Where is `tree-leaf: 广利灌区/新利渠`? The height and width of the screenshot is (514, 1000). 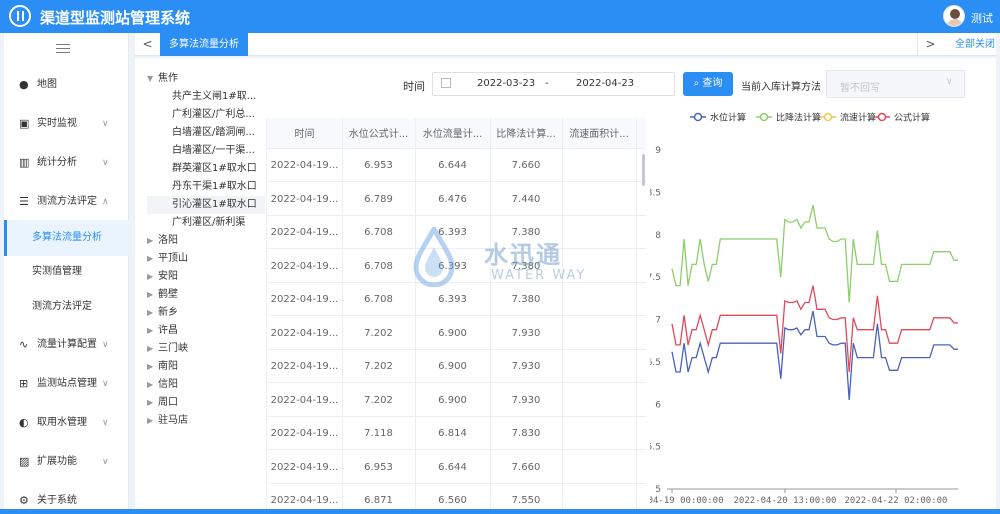 tree-leaf: 广利灌区/新利渠 is located at coordinates (206, 223).